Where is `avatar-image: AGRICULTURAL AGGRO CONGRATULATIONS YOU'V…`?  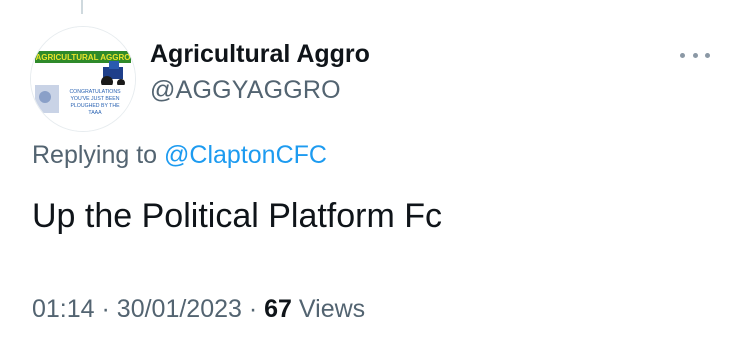 avatar-image: AGRICULTURAL AGGRO CONGRATULATIONS YOU'V… is located at coordinates (83, 79).